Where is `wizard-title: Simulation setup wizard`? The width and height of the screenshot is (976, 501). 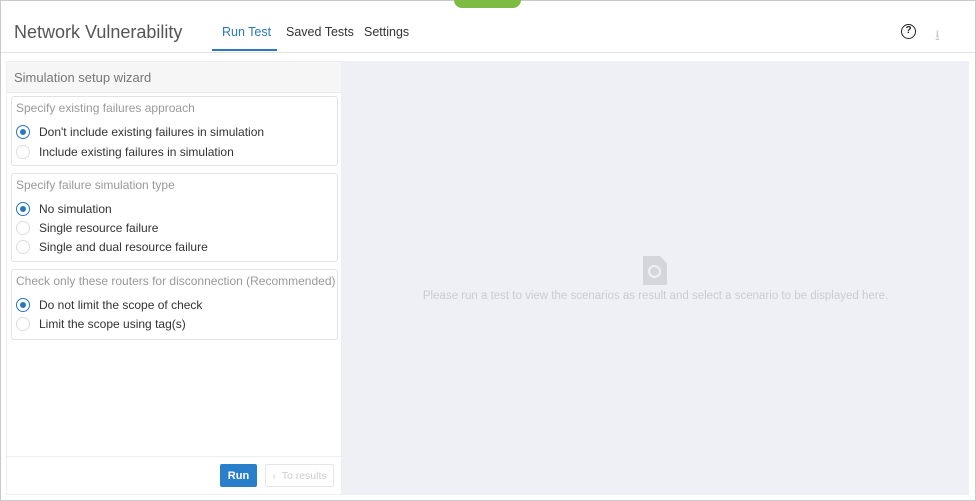 wizard-title: Simulation setup wizard is located at coordinates (174, 77).